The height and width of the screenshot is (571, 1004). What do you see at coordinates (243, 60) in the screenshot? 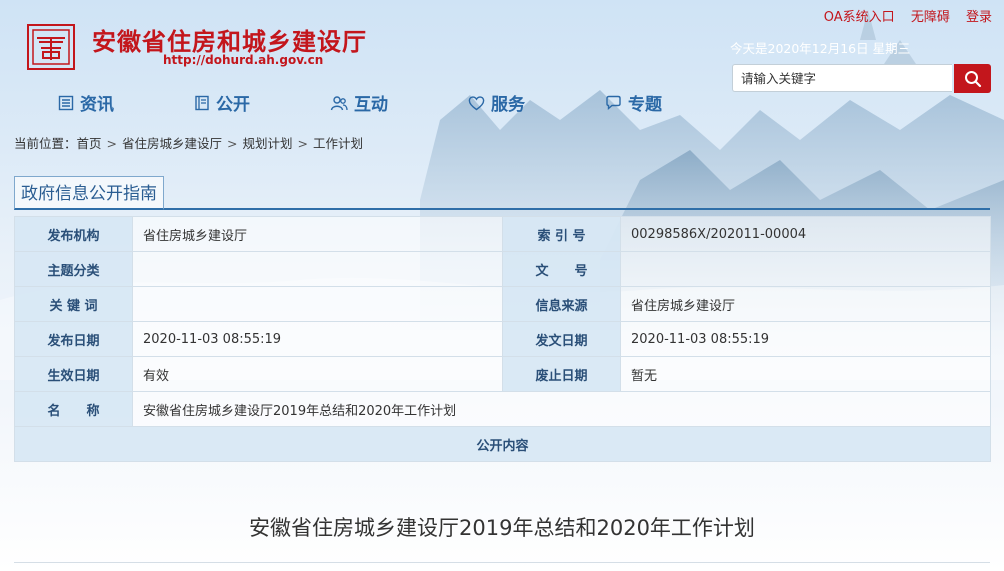
I see `site-url: http://dohurd.ah.gov.cn` at bounding box center [243, 60].